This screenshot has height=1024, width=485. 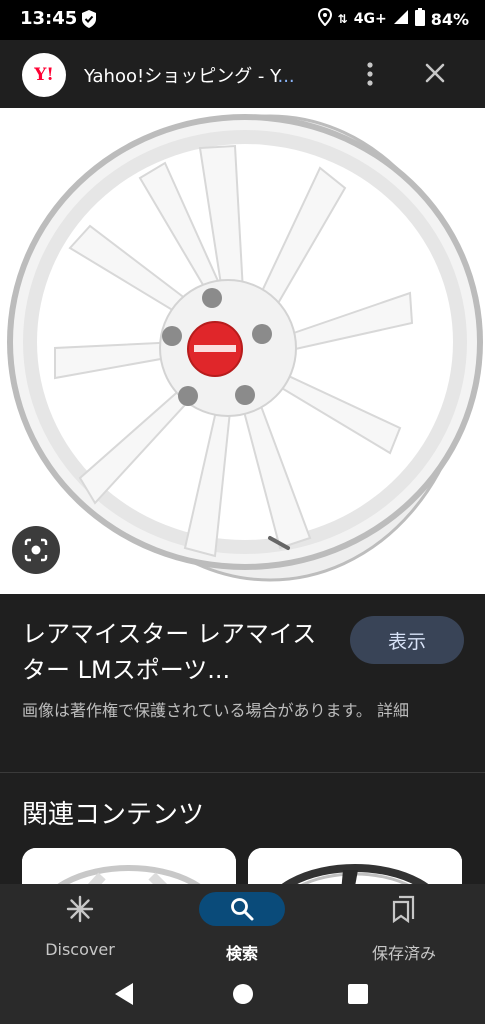 I want to click on data-arrows-icon: ⇅, so click(x=342, y=19).